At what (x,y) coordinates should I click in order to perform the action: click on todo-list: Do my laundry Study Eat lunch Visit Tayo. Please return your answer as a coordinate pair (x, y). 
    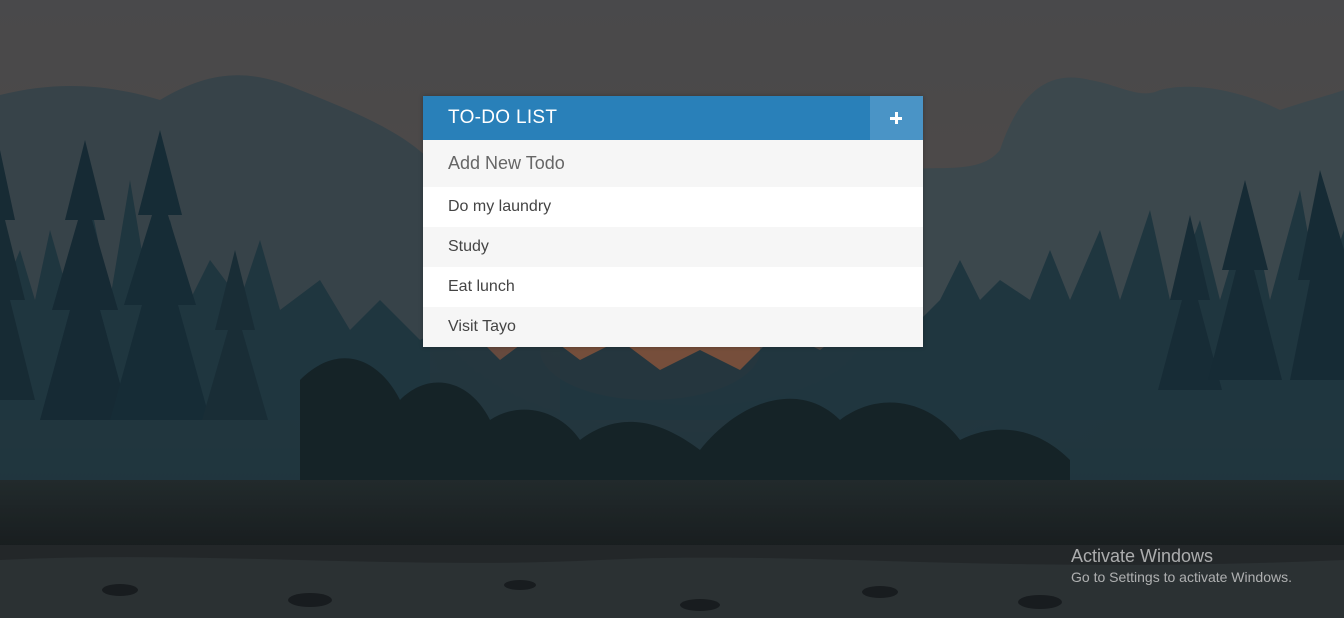
    Looking at the image, I should click on (673, 267).